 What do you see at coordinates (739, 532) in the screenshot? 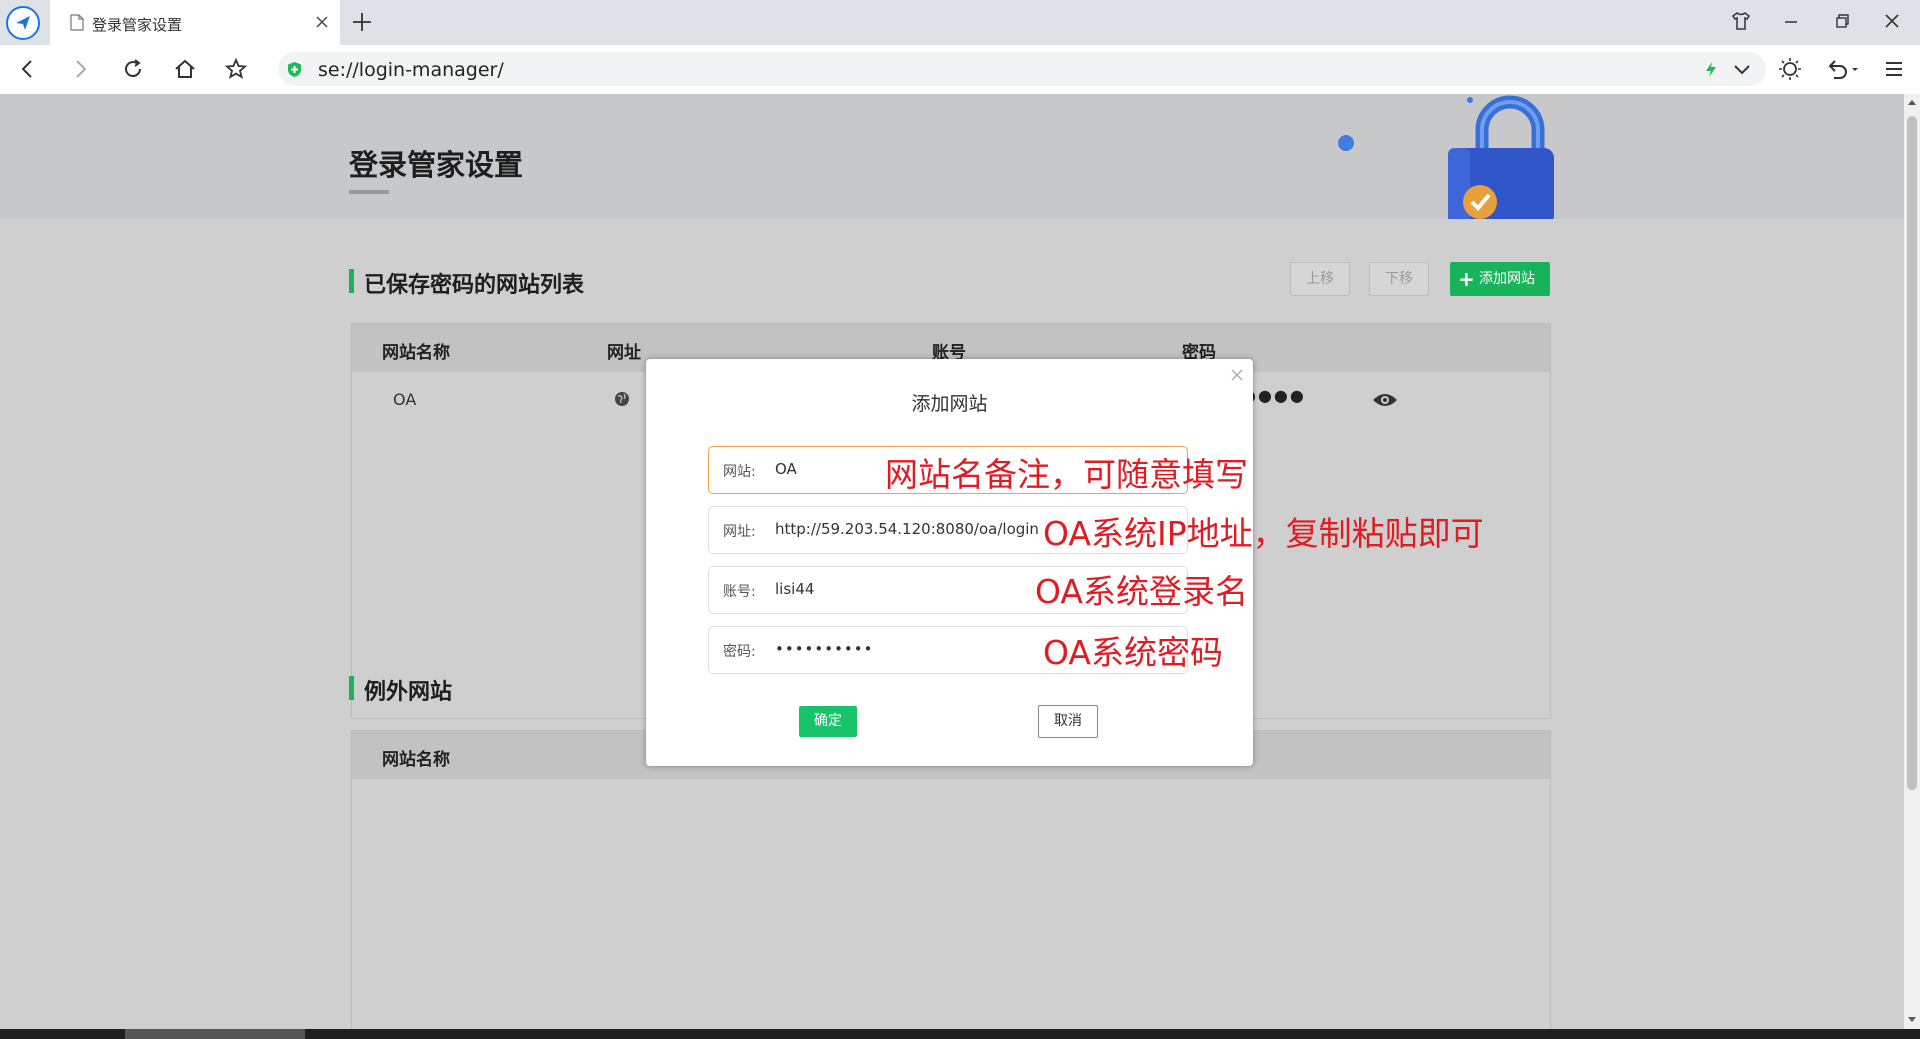
I see `site-url-label: 网址:` at bounding box center [739, 532].